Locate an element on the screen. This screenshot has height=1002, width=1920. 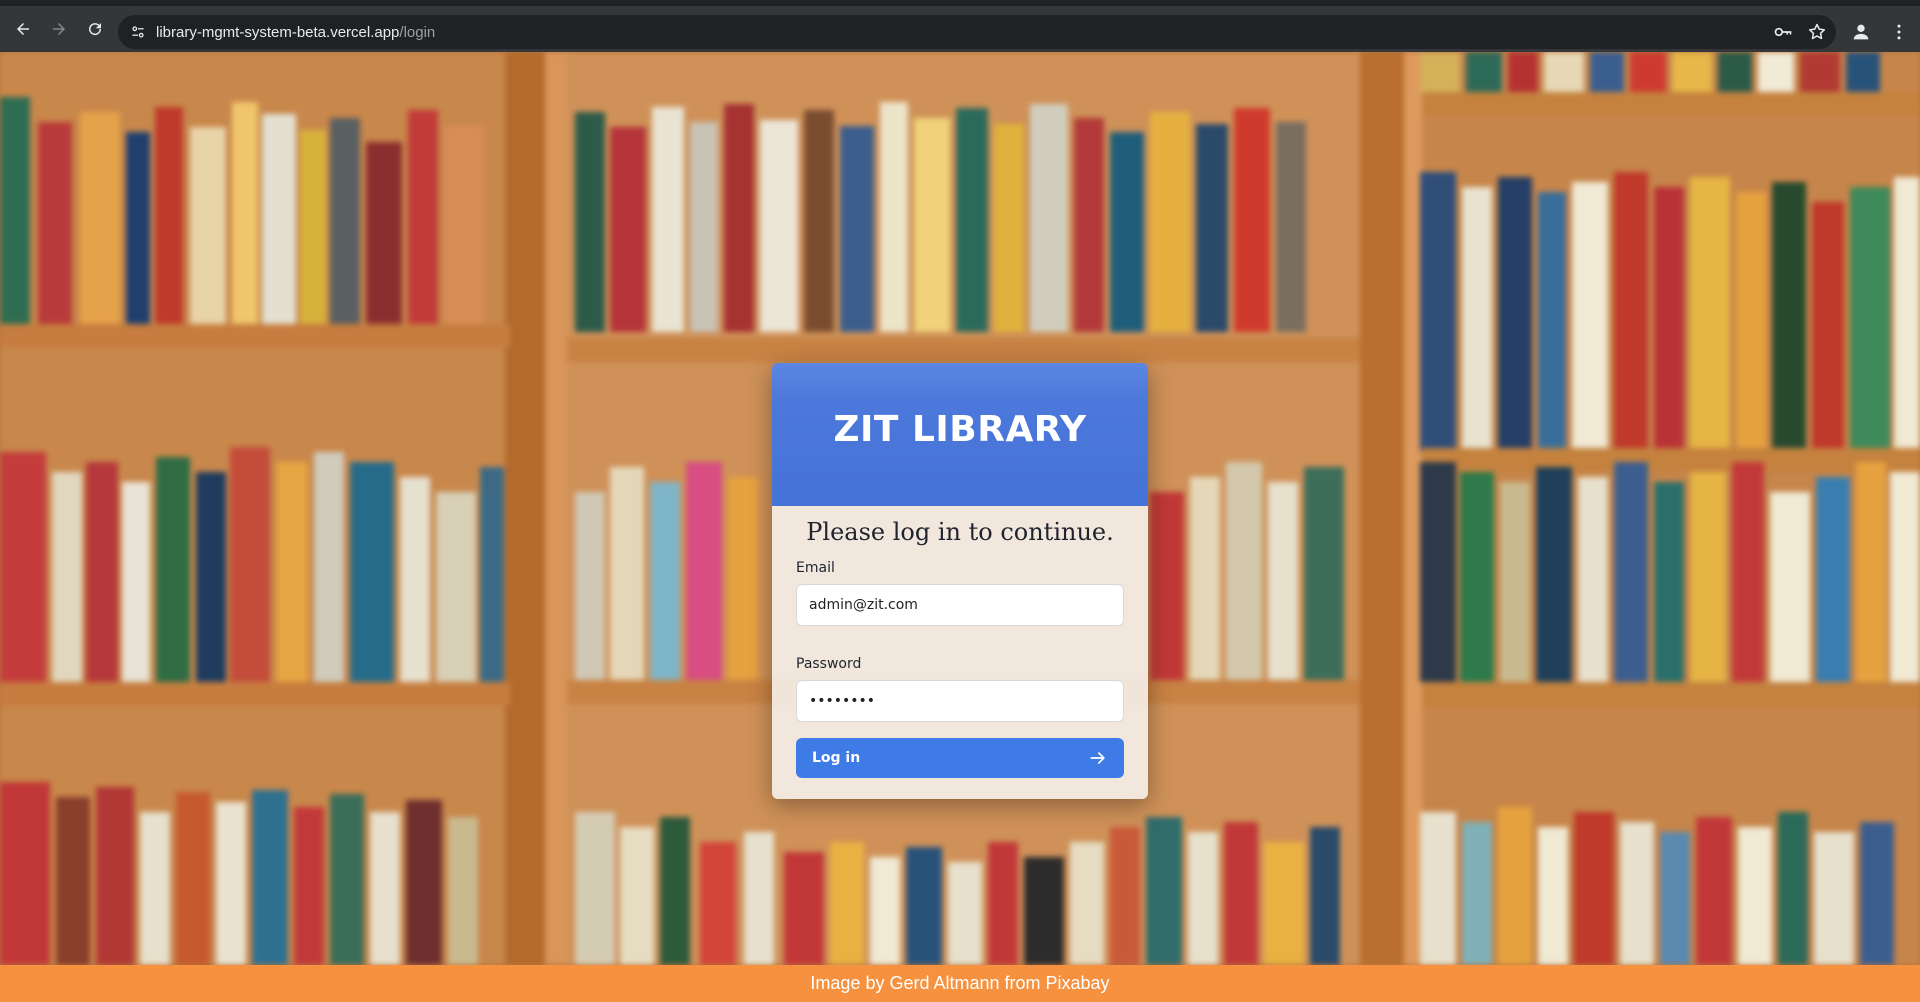
reload-button is located at coordinates (95, 29).